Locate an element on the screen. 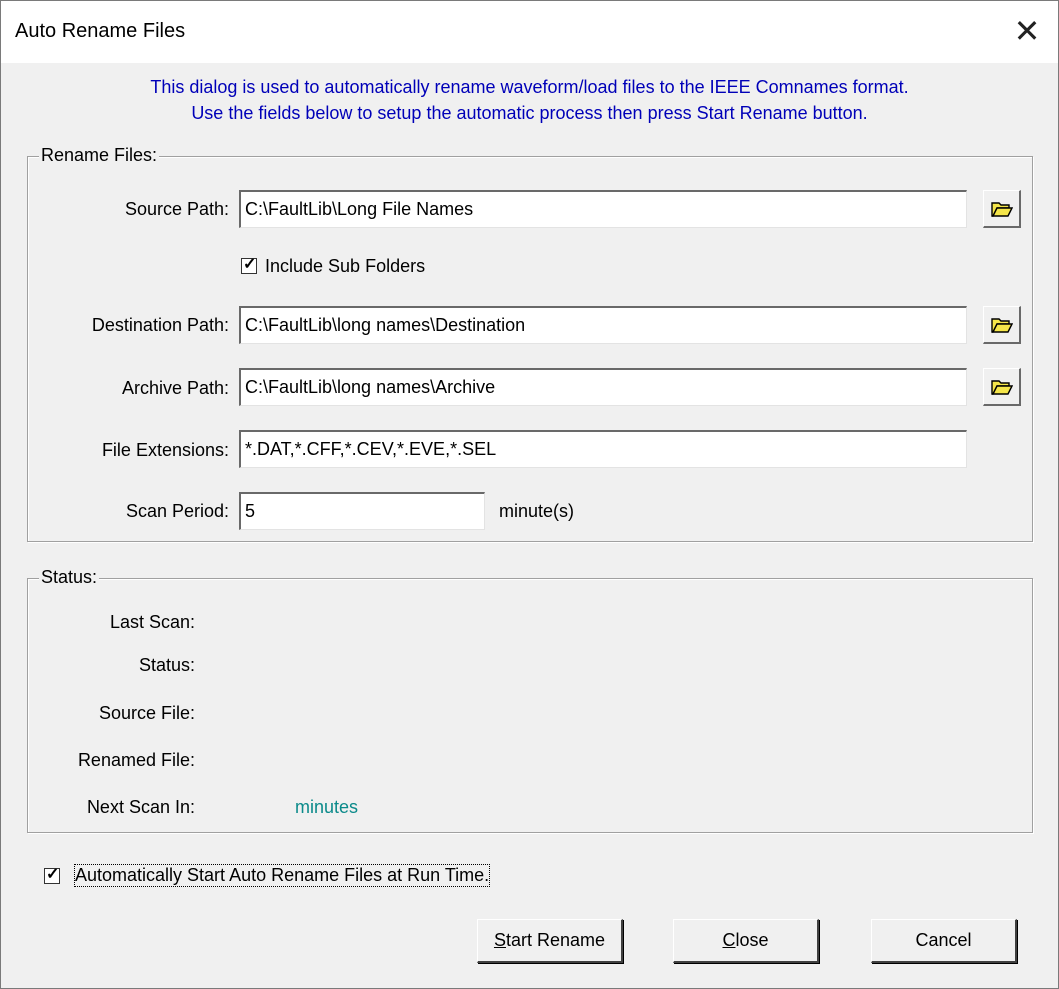 The width and height of the screenshot is (1059, 989). status-label: Status: is located at coordinates (166, 665).